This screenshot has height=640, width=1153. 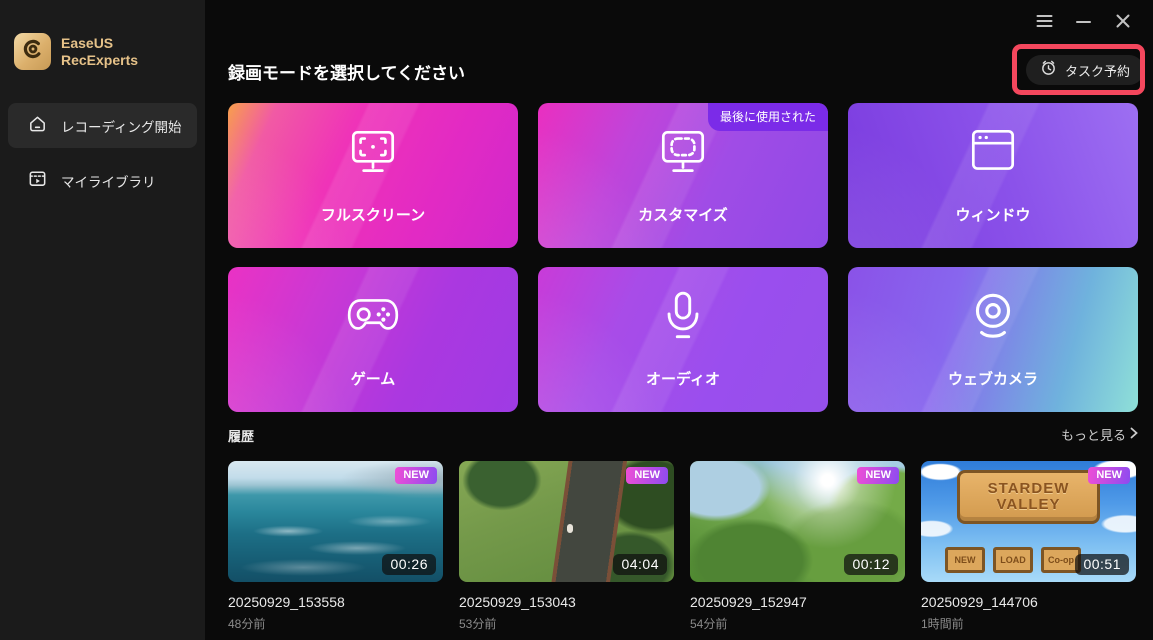 What do you see at coordinates (517, 602) in the screenshot?
I see `recording-filename: 20250929_153043` at bounding box center [517, 602].